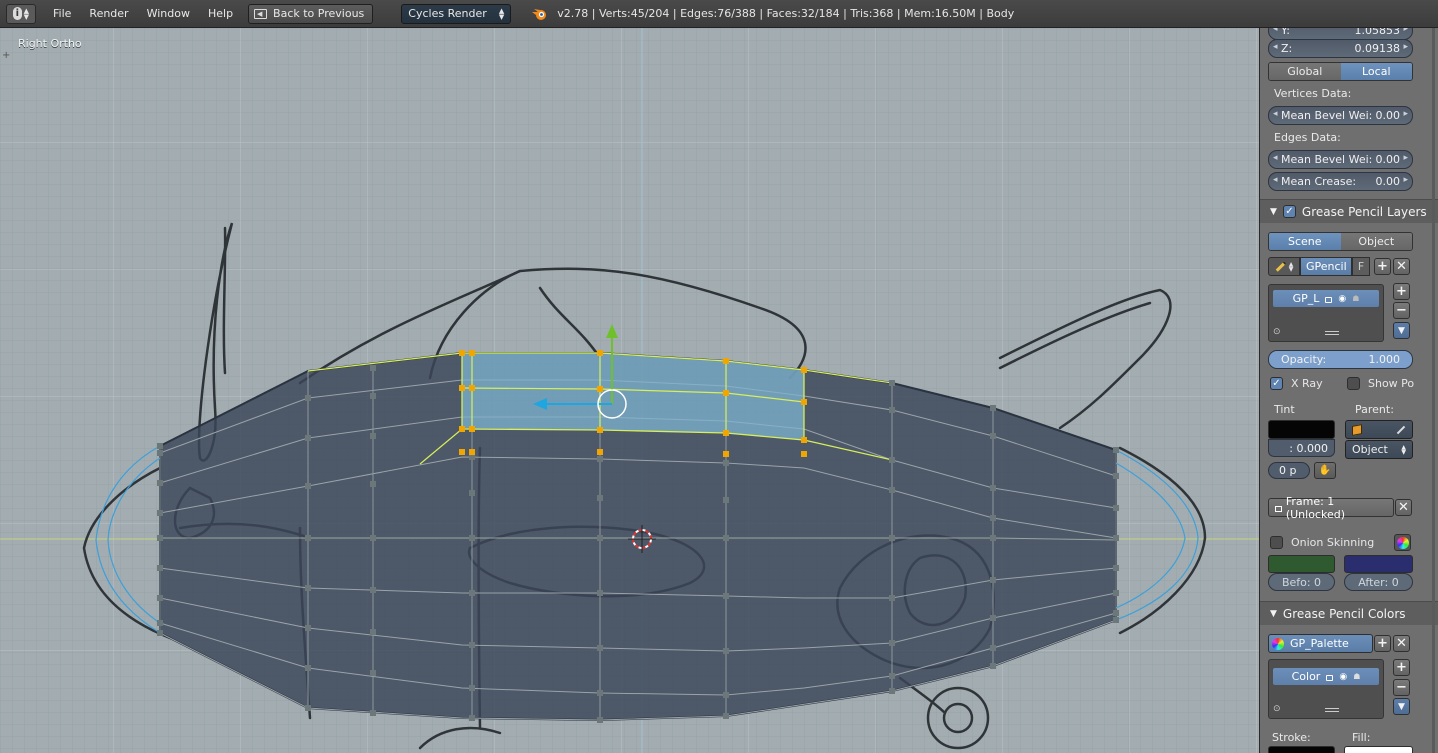 Image resolution: width=1438 pixels, height=753 pixels. What do you see at coordinates (220, 14) in the screenshot?
I see `menu-help: Help` at bounding box center [220, 14].